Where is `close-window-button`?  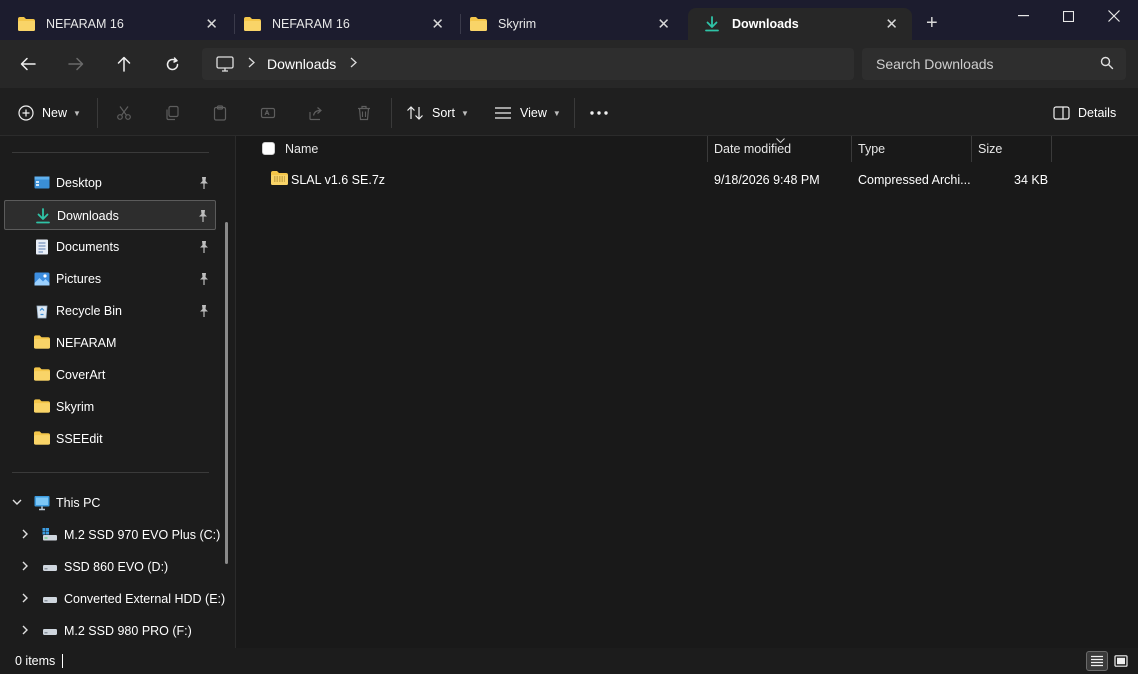 close-window-button is located at coordinates (1114, 16).